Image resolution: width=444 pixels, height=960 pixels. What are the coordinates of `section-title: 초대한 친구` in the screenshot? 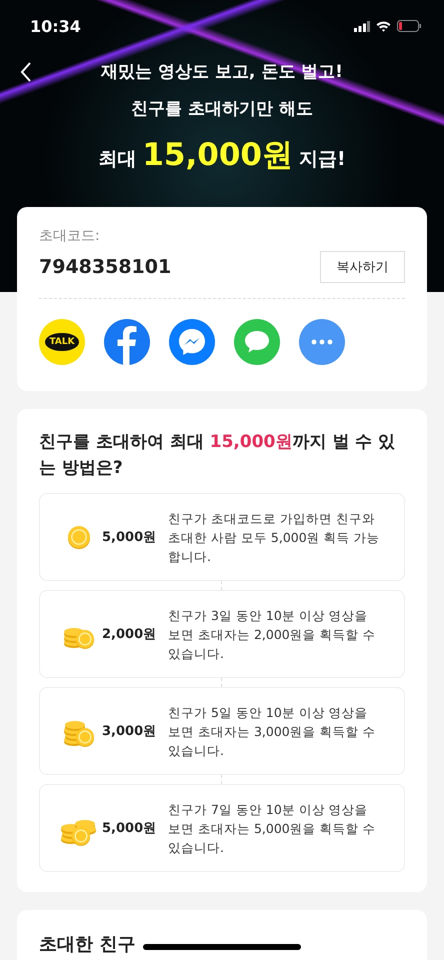 It's located at (87, 944).